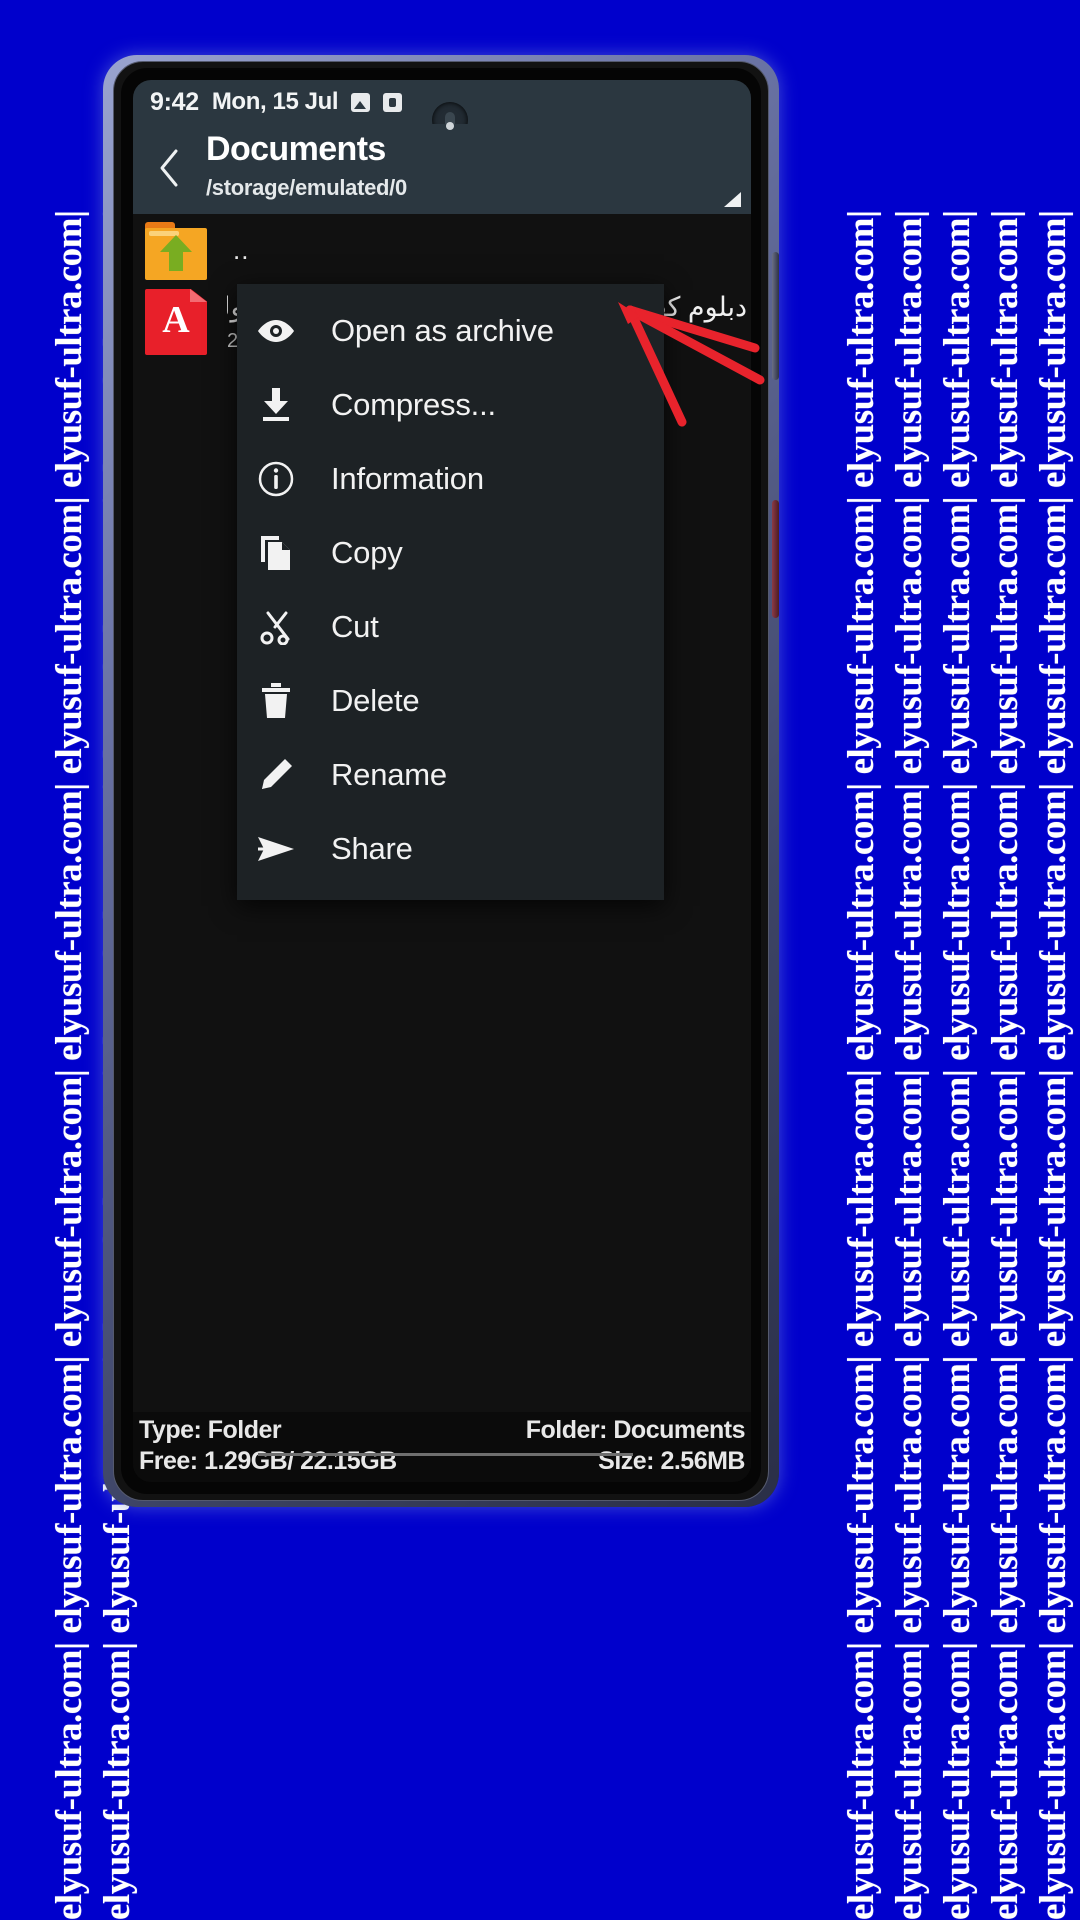  What do you see at coordinates (276, 331) in the screenshot?
I see `eye-icon` at bounding box center [276, 331].